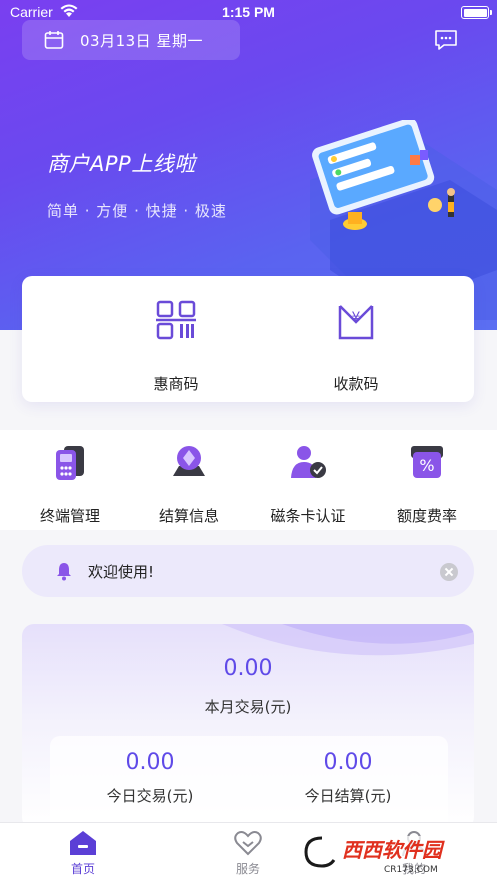 Image resolution: width=497 pixels, height=883 pixels. I want to click on tab-label: 服务, so click(247, 869).